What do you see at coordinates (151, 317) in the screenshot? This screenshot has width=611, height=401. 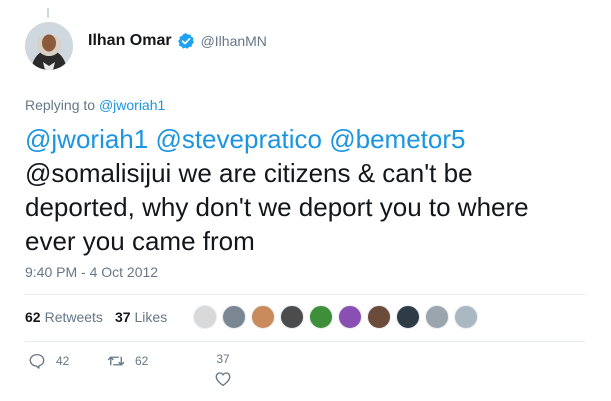 I see `likes-label: Likes` at bounding box center [151, 317].